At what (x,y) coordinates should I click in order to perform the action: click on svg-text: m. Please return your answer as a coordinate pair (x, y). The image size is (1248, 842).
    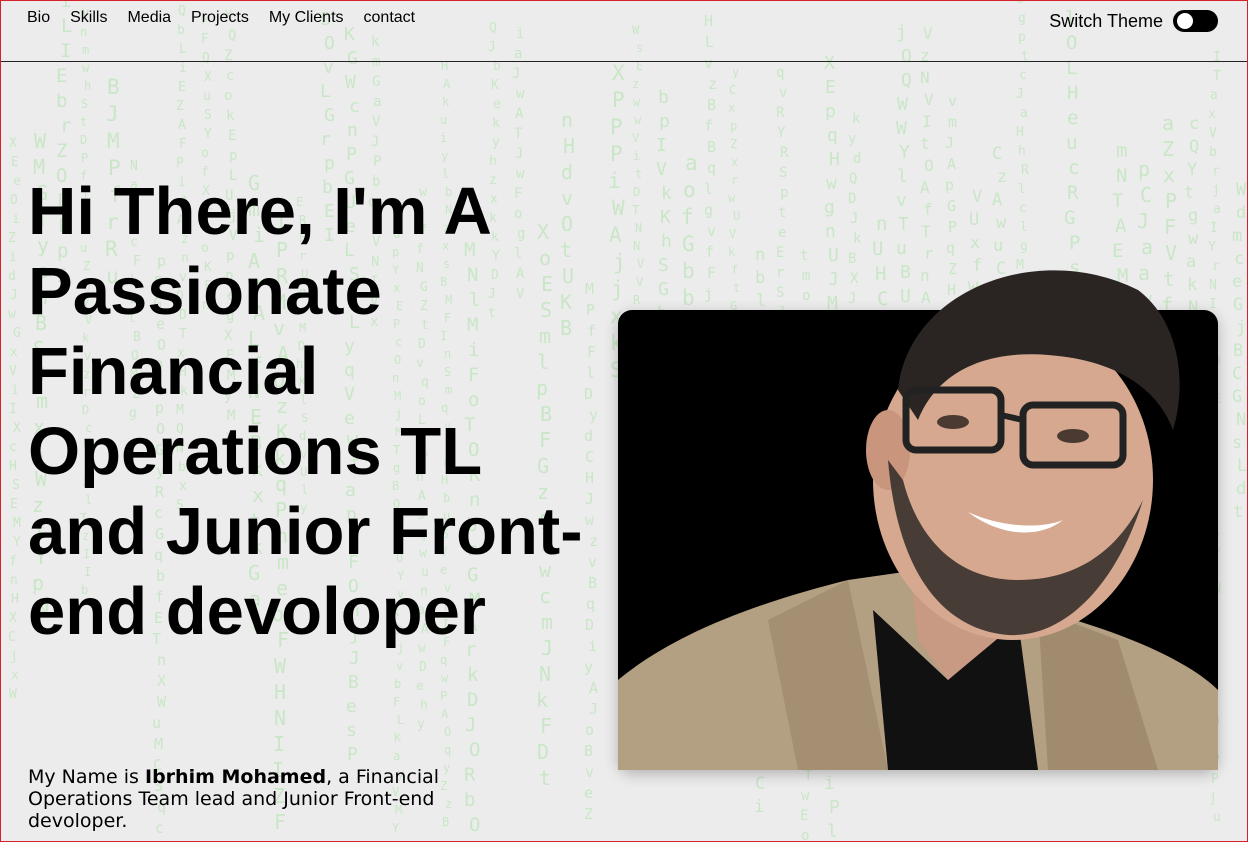
    Looking at the image, I should click on (952, 122).